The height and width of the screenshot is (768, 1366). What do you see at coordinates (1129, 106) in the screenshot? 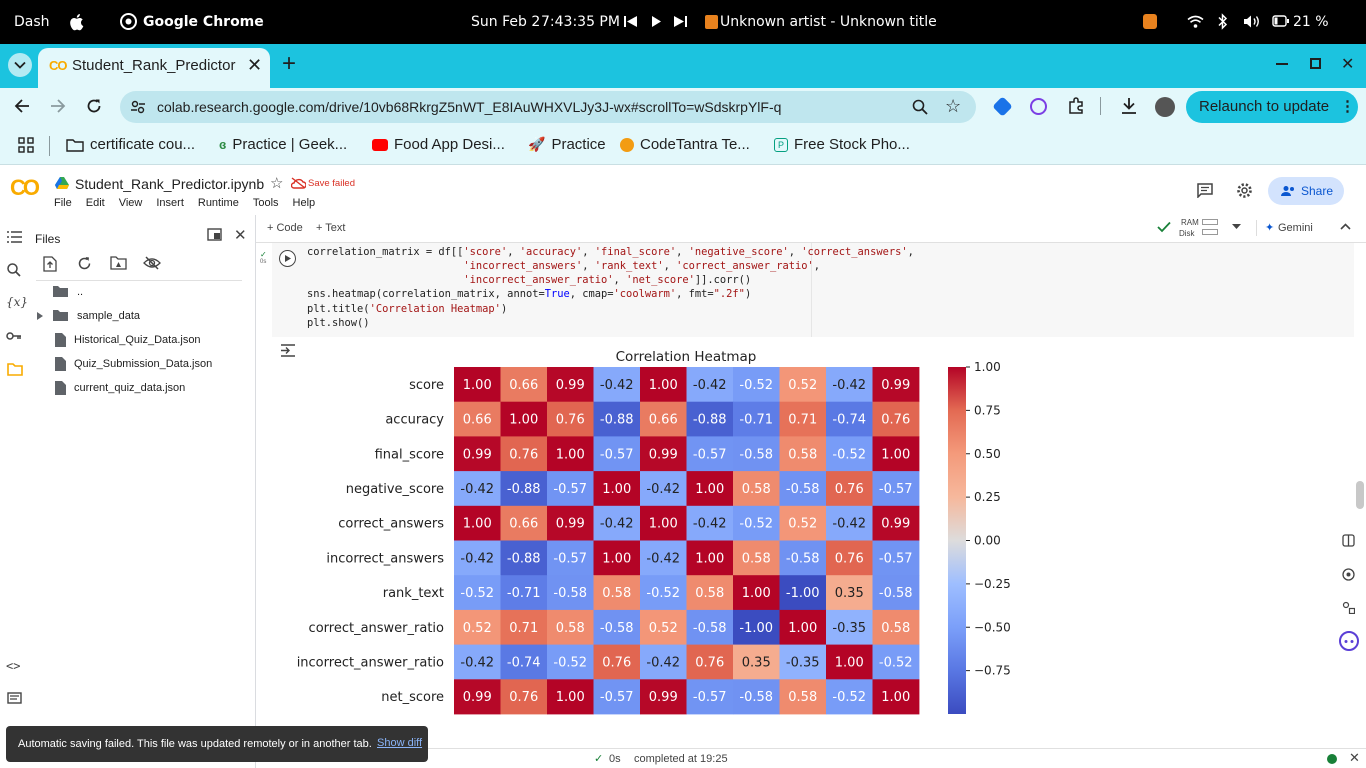
I see `download-icon` at bounding box center [1129, 106].